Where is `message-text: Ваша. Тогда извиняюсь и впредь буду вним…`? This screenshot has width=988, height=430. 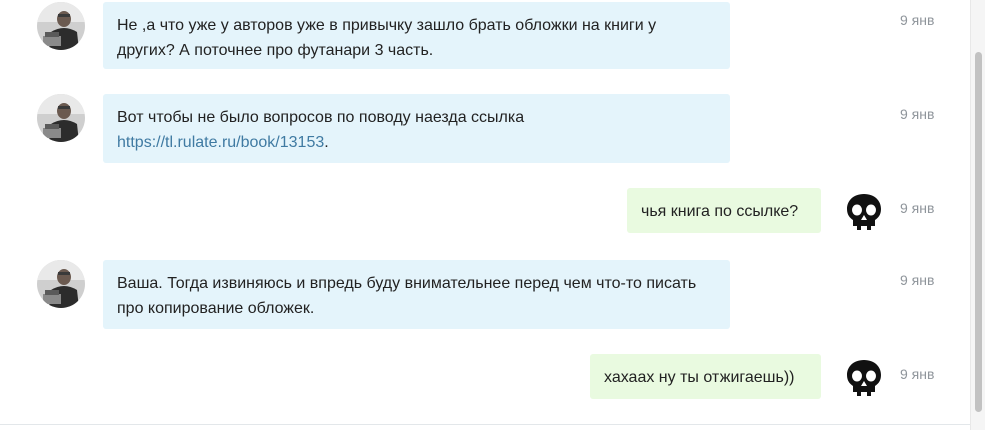
message-text: Ваша. Тогда извиняюсь и впредь буду вним… is located at coordinates (407, 296).